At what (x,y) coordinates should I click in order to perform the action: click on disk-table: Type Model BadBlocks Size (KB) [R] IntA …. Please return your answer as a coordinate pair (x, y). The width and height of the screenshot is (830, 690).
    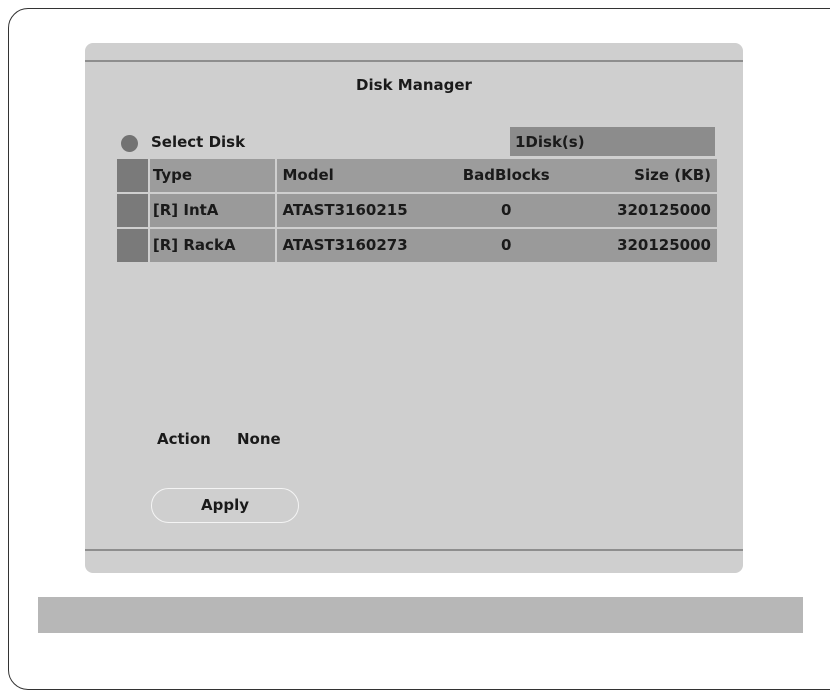
    Looking at the image, I should click on (417, 211).